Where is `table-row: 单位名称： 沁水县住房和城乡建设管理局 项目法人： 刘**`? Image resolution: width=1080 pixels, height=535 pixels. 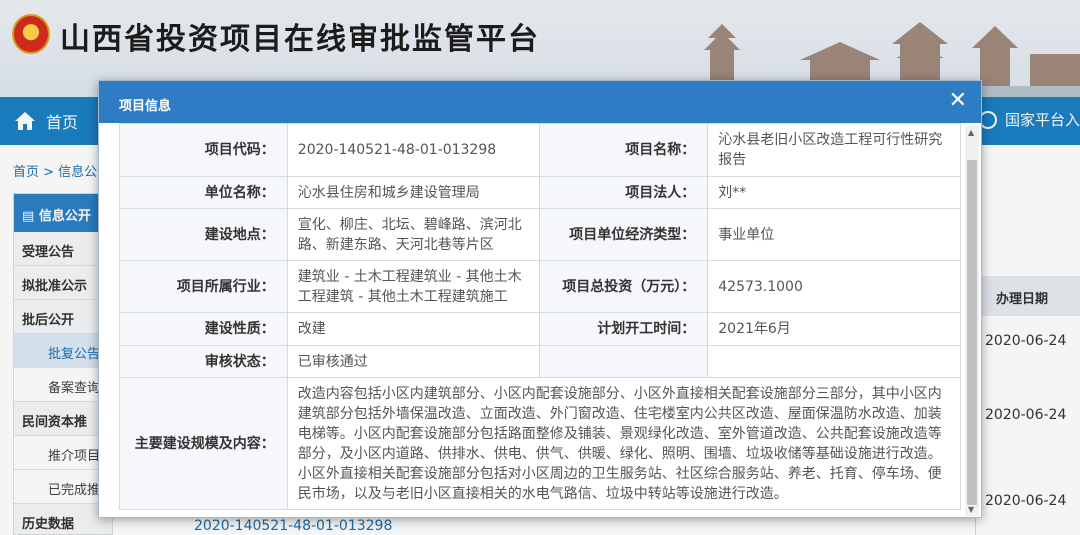 table-row: 单位名称： 沁水县住房和城乡建设管理局 项目法人： 刘** is located at coordinates (540, 192).